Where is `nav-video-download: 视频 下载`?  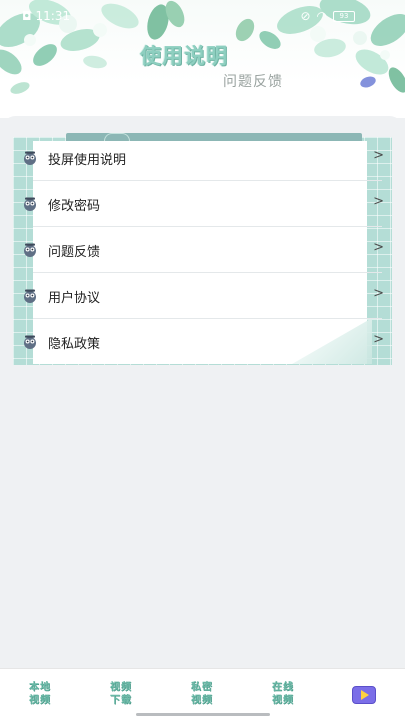 nav-video-download: 视频 下载 is located at coordinates (121, 694).